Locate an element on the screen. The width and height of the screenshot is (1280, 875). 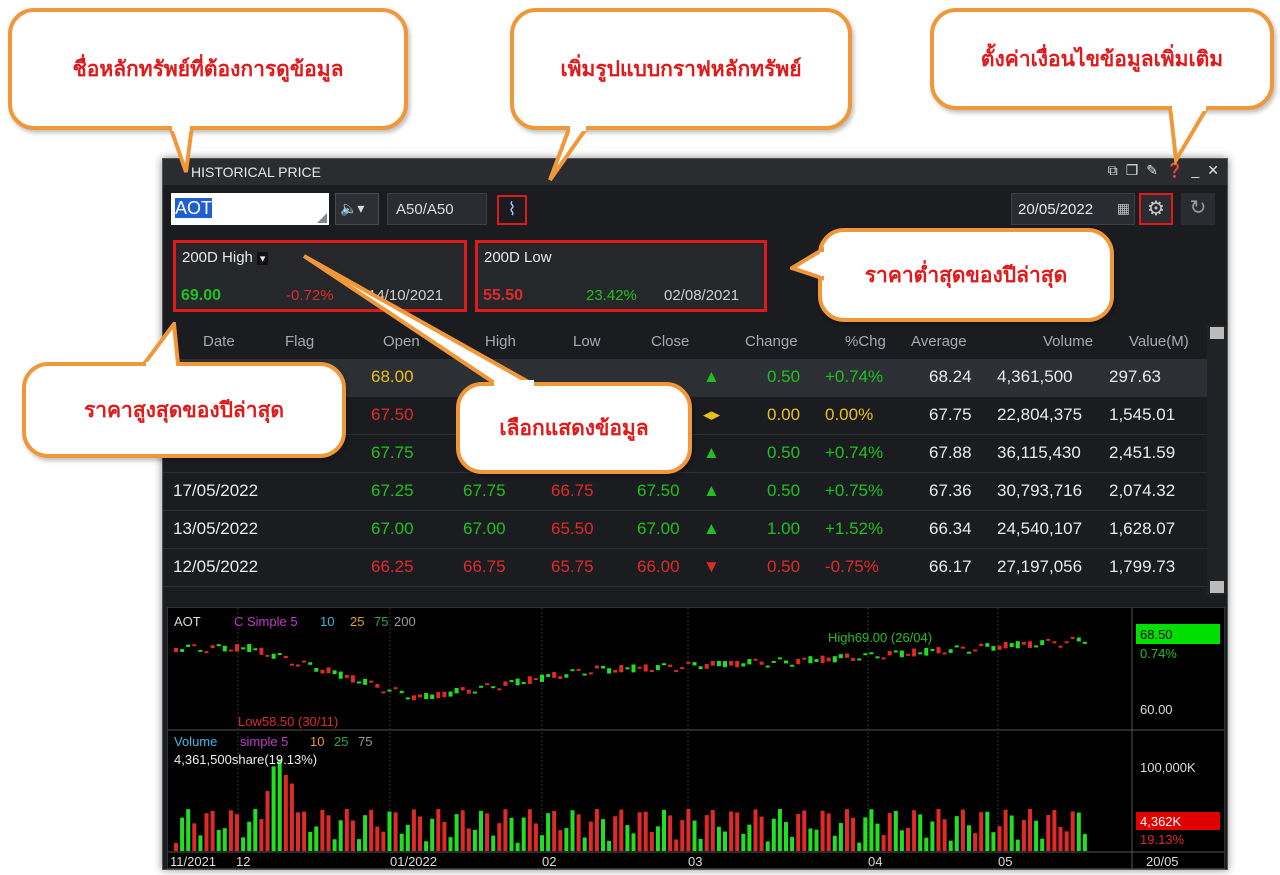
callout-select: เลือกแสดงข้อมูล is located at coordinates (574, 428).